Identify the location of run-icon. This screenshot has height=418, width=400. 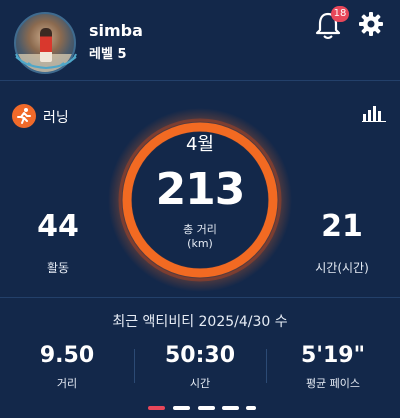
(24, 116).